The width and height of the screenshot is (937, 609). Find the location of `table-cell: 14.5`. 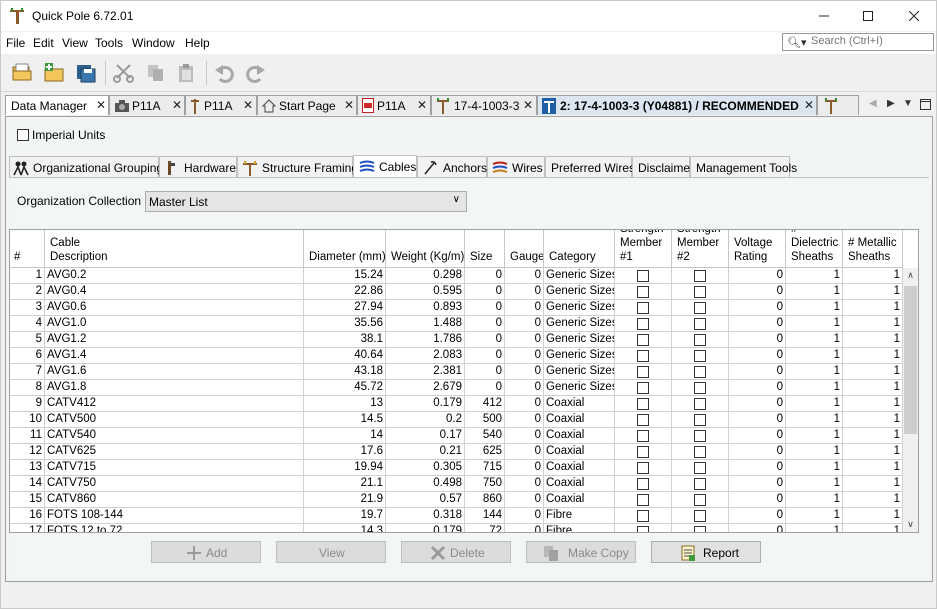

table-cell: 14.5 is located at coordinates (345, 420).